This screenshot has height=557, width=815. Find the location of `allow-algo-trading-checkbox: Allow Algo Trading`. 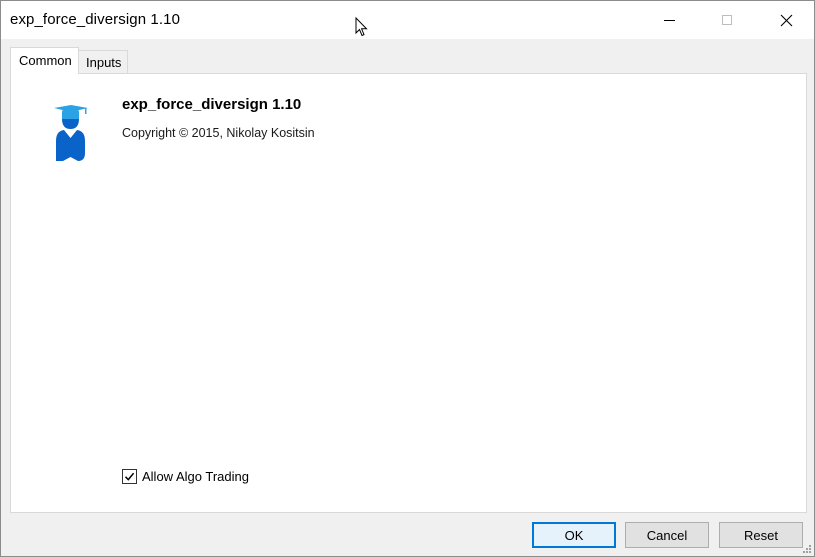

allow-algo-trading-checkbox: Allow Algo Trading is located at coordinates (185, 476).